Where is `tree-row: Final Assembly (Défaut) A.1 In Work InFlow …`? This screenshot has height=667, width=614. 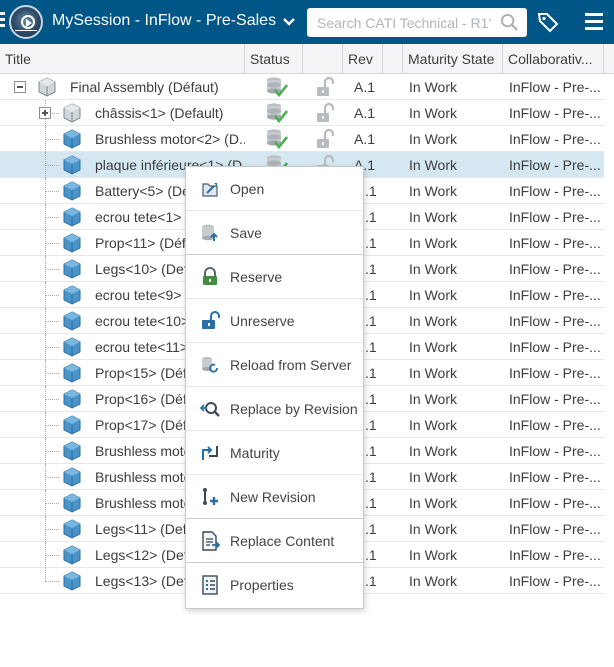
tree-row: Final Assembly (Défaut) A.1 In Work InFlow … is located at coordinates (302, 87).